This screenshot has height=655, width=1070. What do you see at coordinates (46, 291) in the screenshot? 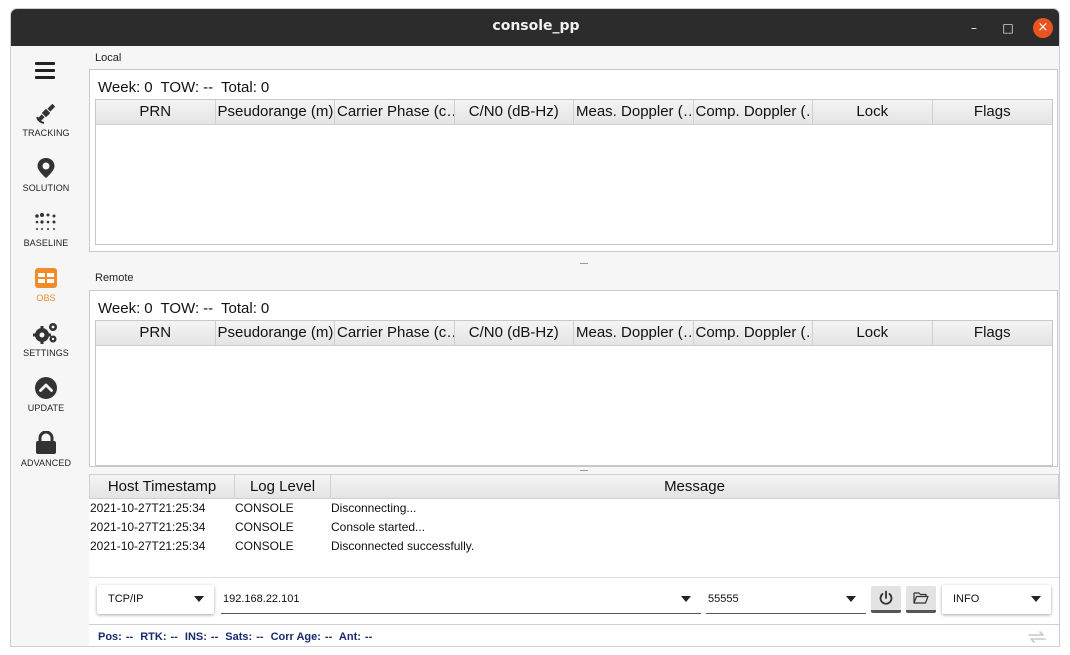
I see `sidebar-item-obs: OBS` at bounding box center [46, 291].